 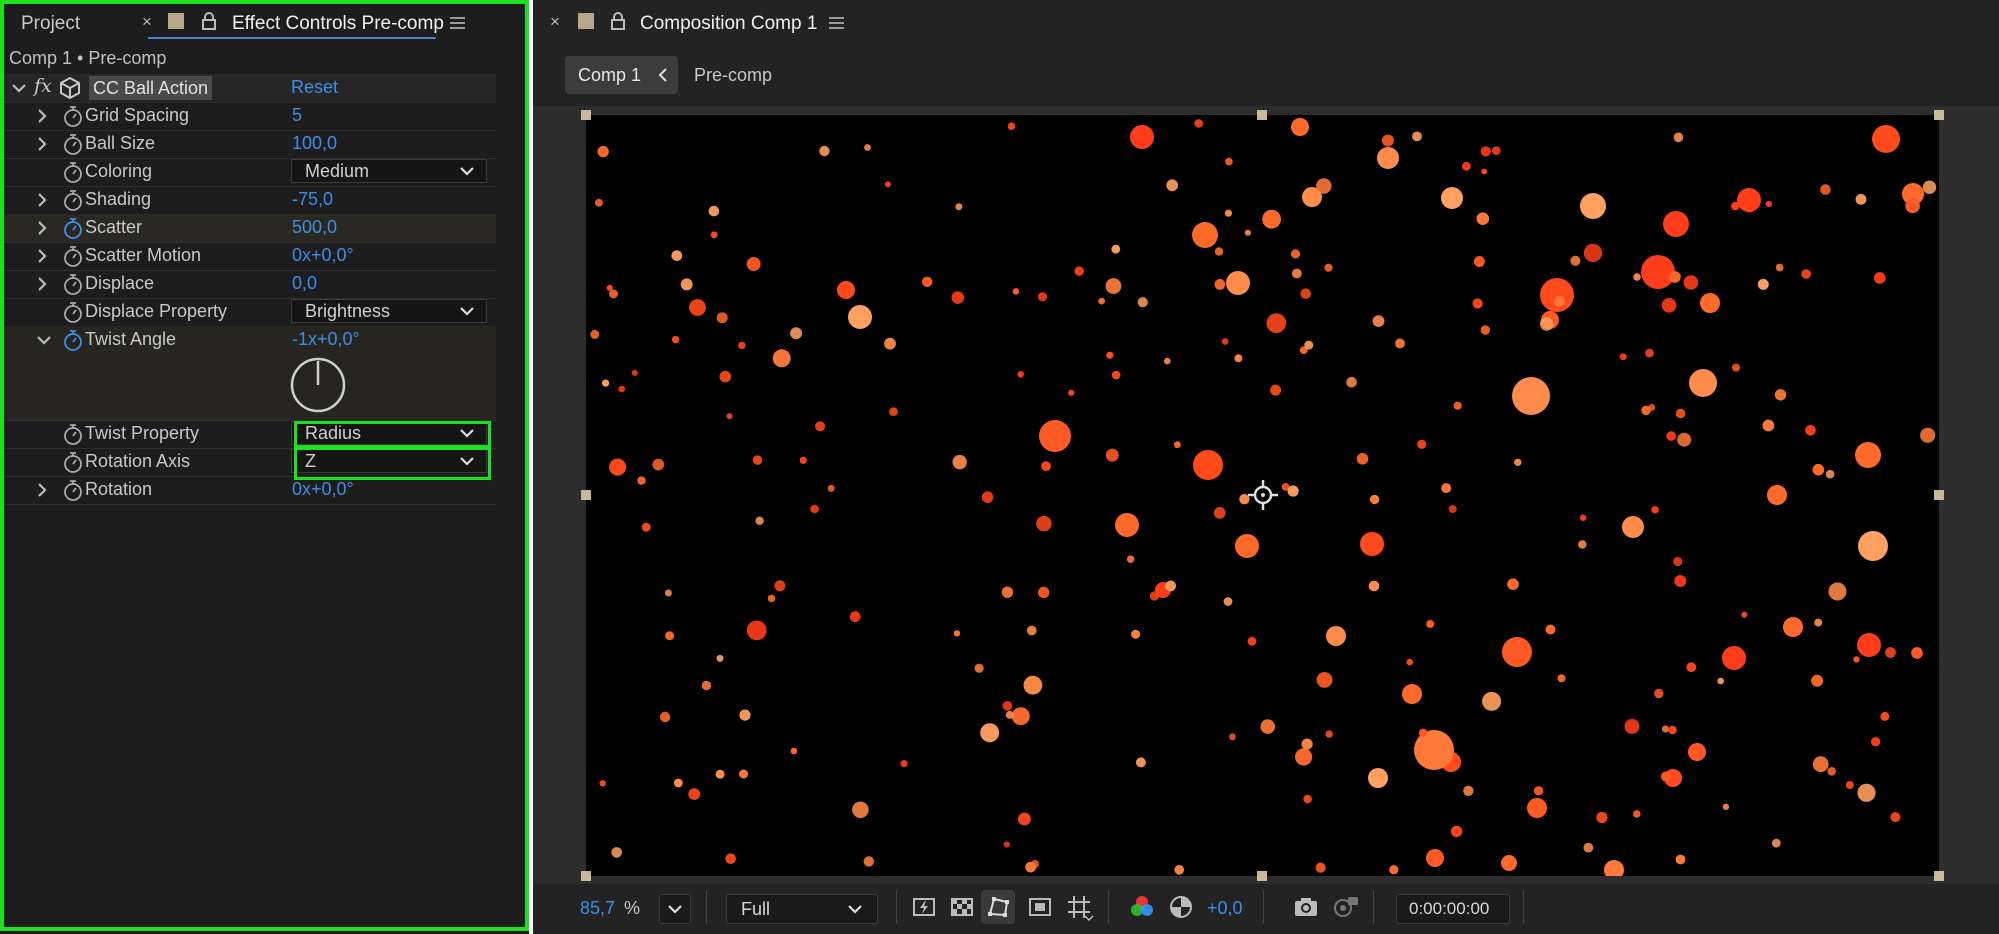 What do you see at coordinates (621, 75) in the screenshot?
I see `breadcrumb-comp1: Comp 1` at bounding box center [621, 75].